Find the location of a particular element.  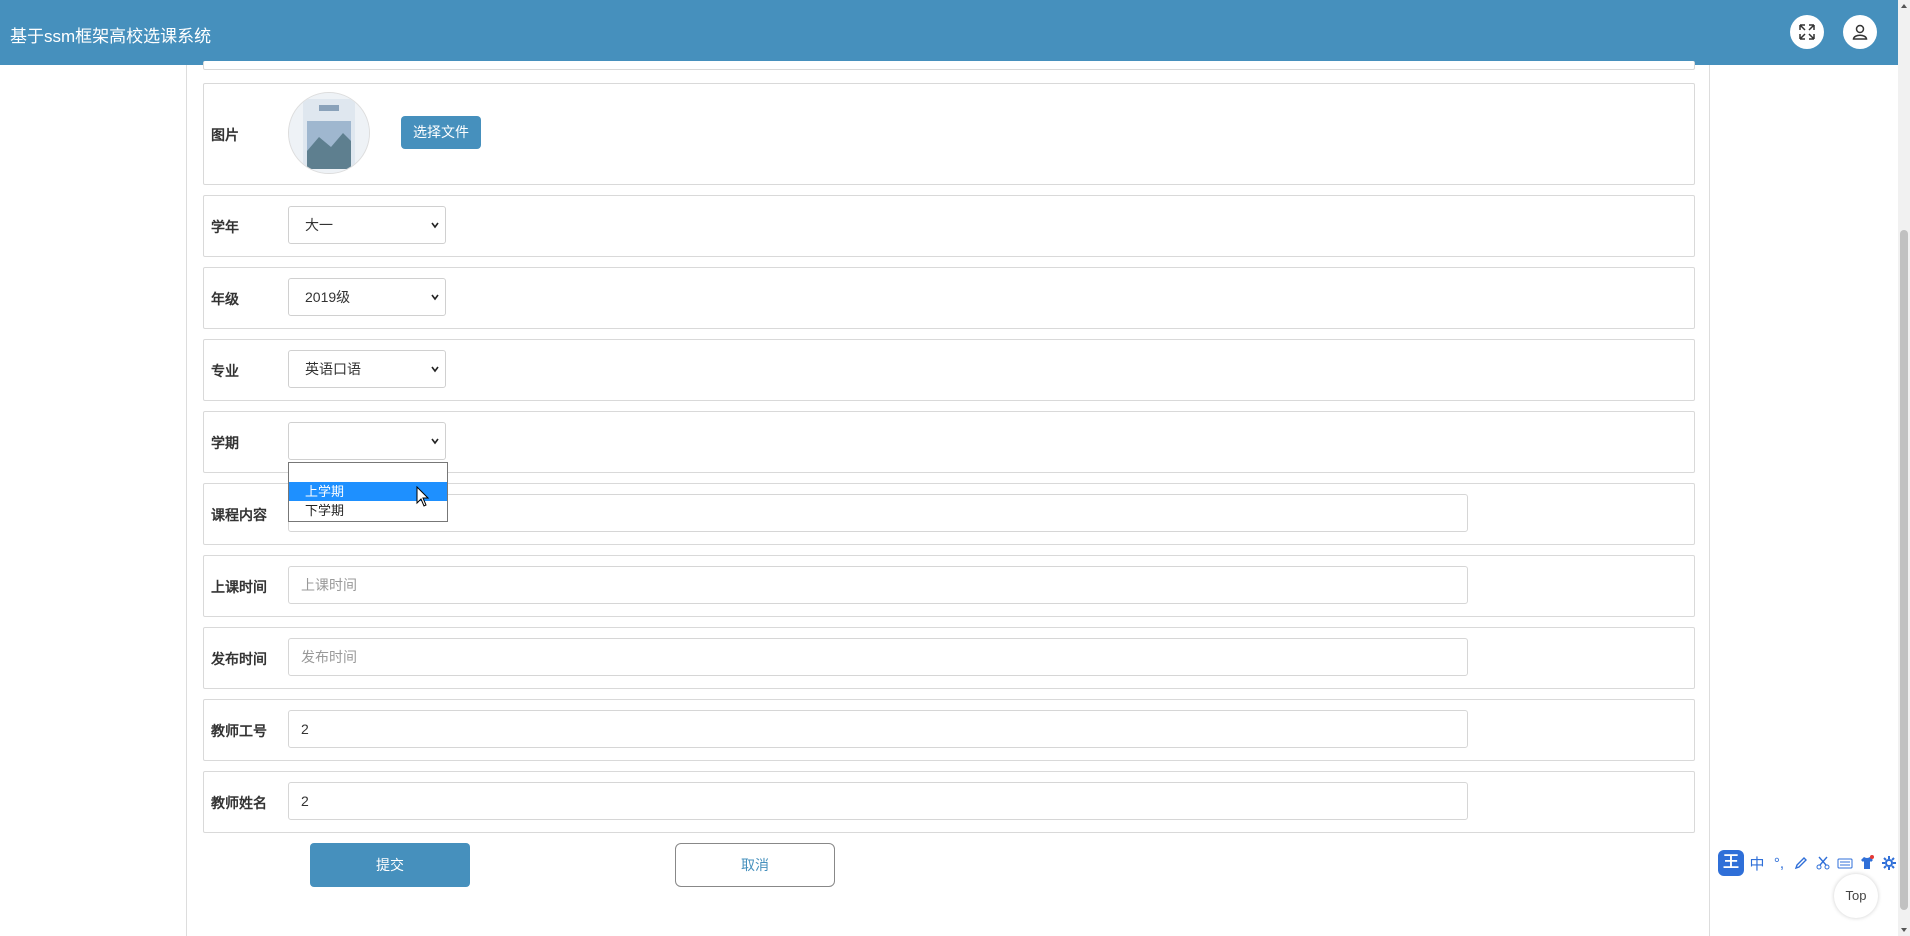

class-time-input: 上课时间 is located at coordinates (878, 585).